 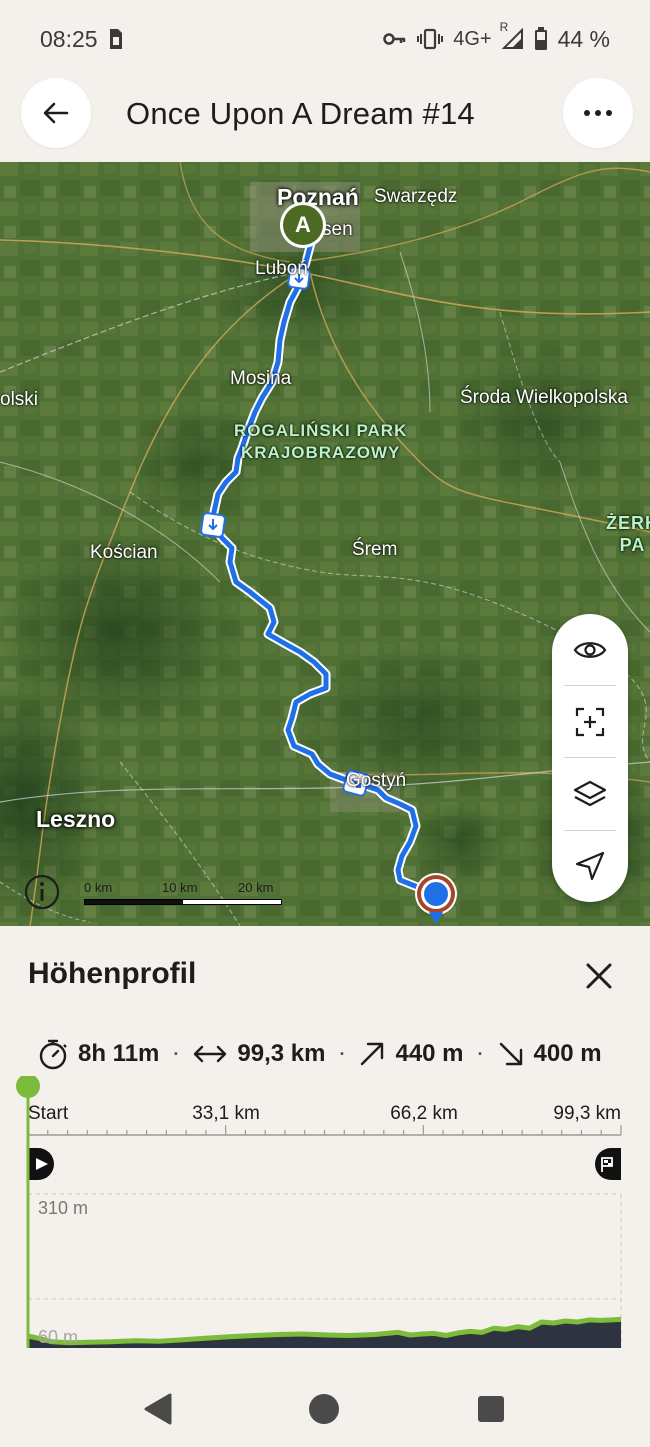 What do you see at coordinates (48, 1113) in the screenshot?
I see `distance-tick-label: Start` at bounding box center [48, 1113].